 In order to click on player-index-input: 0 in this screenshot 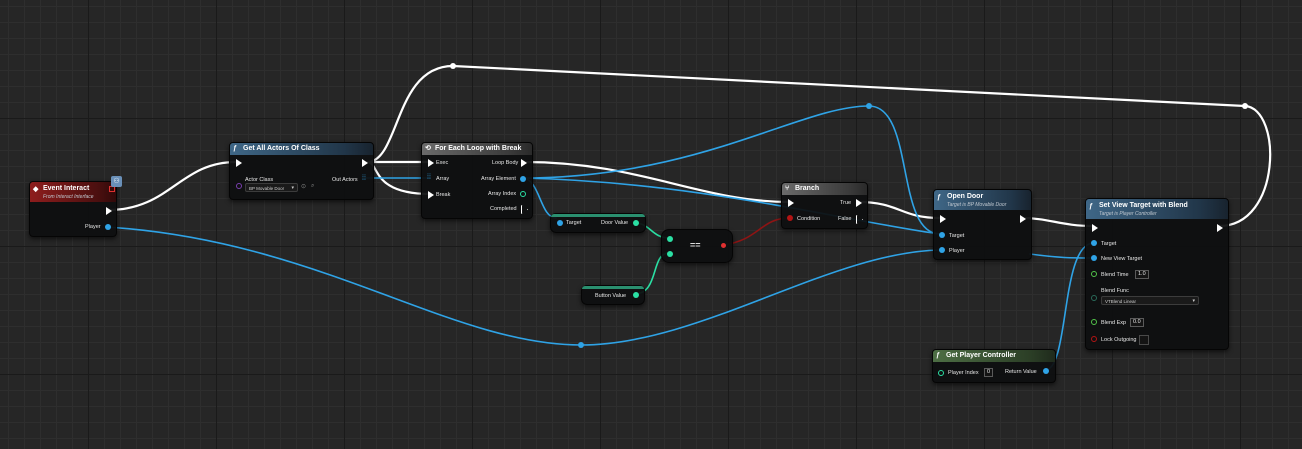, I will do `click(989, 372)`.